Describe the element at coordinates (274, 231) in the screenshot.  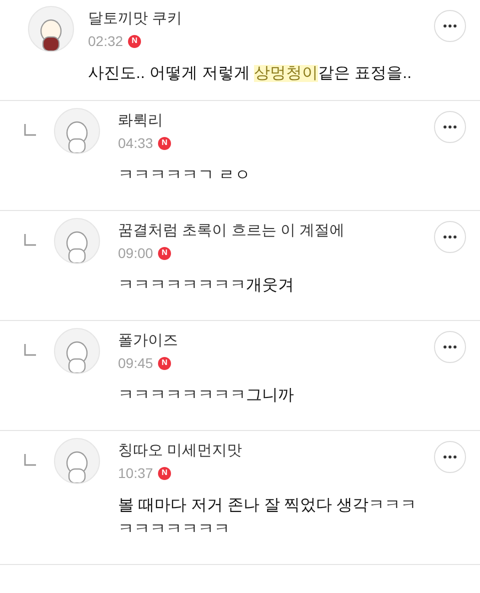
I see `author-name: 꿈결처럼 초록이 흐르는 이 계절에` at that location.